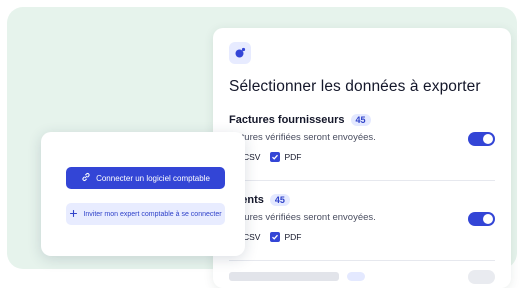  Describe the element at coordinates (355, 86) in the screenshot. I see `card-title: Sélectionner les données à exporter` at that location.